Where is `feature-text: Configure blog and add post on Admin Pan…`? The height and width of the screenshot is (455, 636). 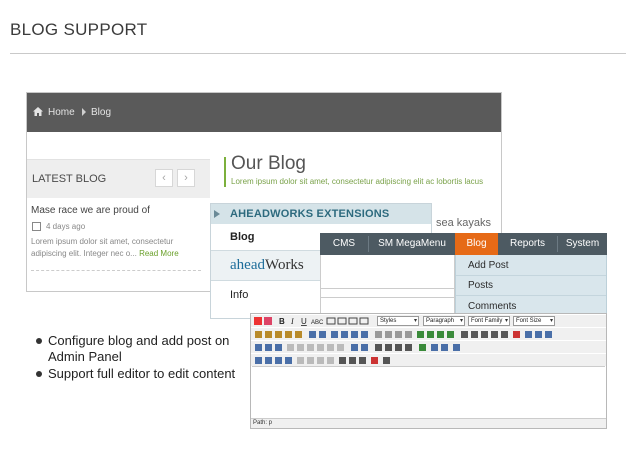 feature-text: Configure blog and add post on Admin Pan… is located at coordinates (139, 348).